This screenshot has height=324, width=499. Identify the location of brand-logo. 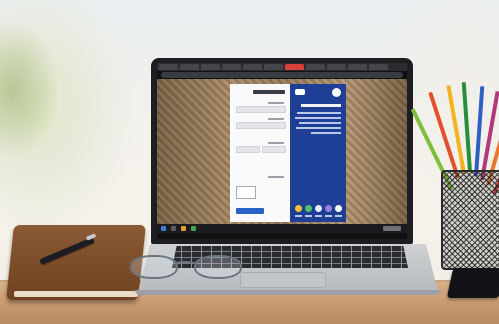
(300, 92).